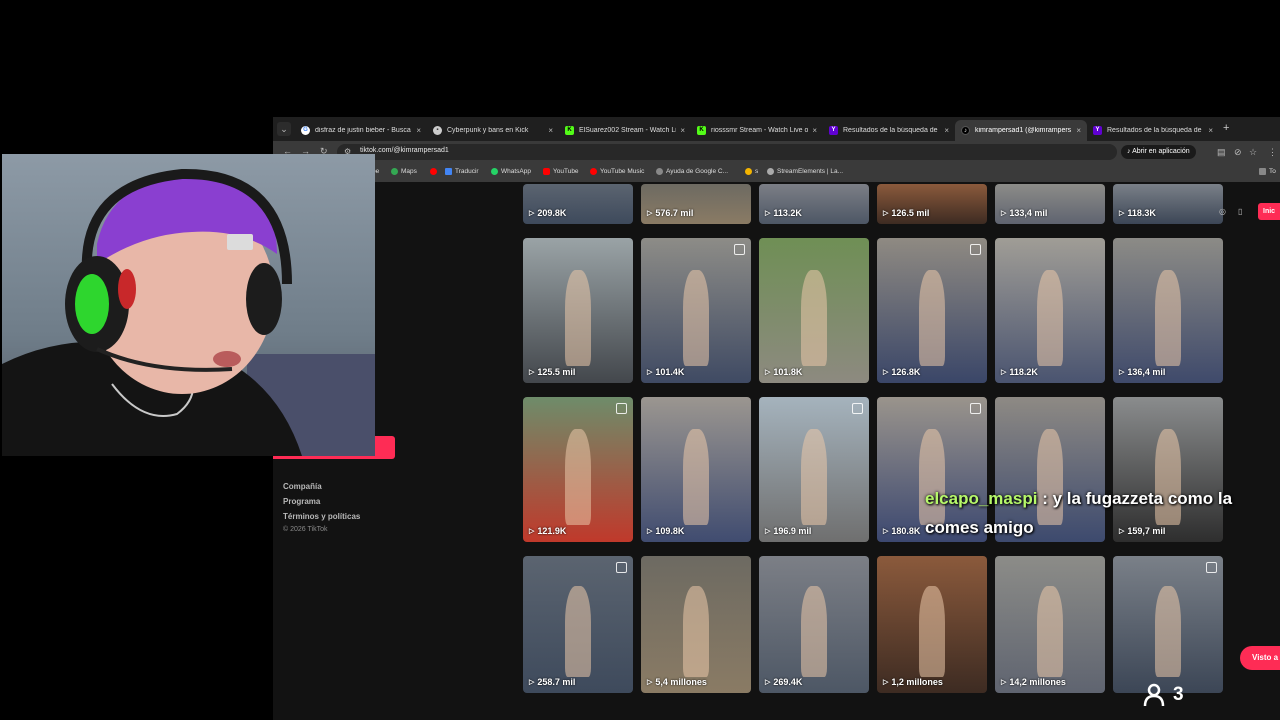  I want to click on video-thumbnail: ▷ 126.5 mil, so click(932, 204).